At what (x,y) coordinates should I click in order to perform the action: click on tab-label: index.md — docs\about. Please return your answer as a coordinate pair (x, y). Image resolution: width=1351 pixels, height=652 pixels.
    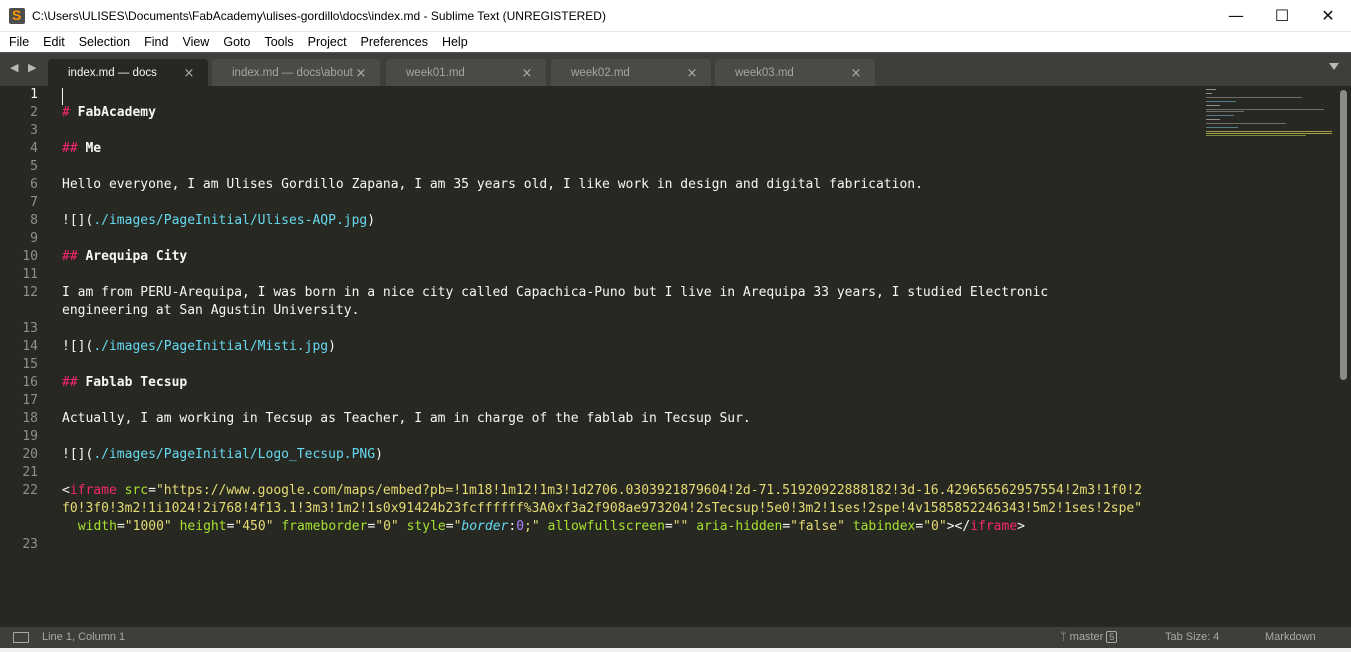
    Looking at the image, I should click on (292, 73).